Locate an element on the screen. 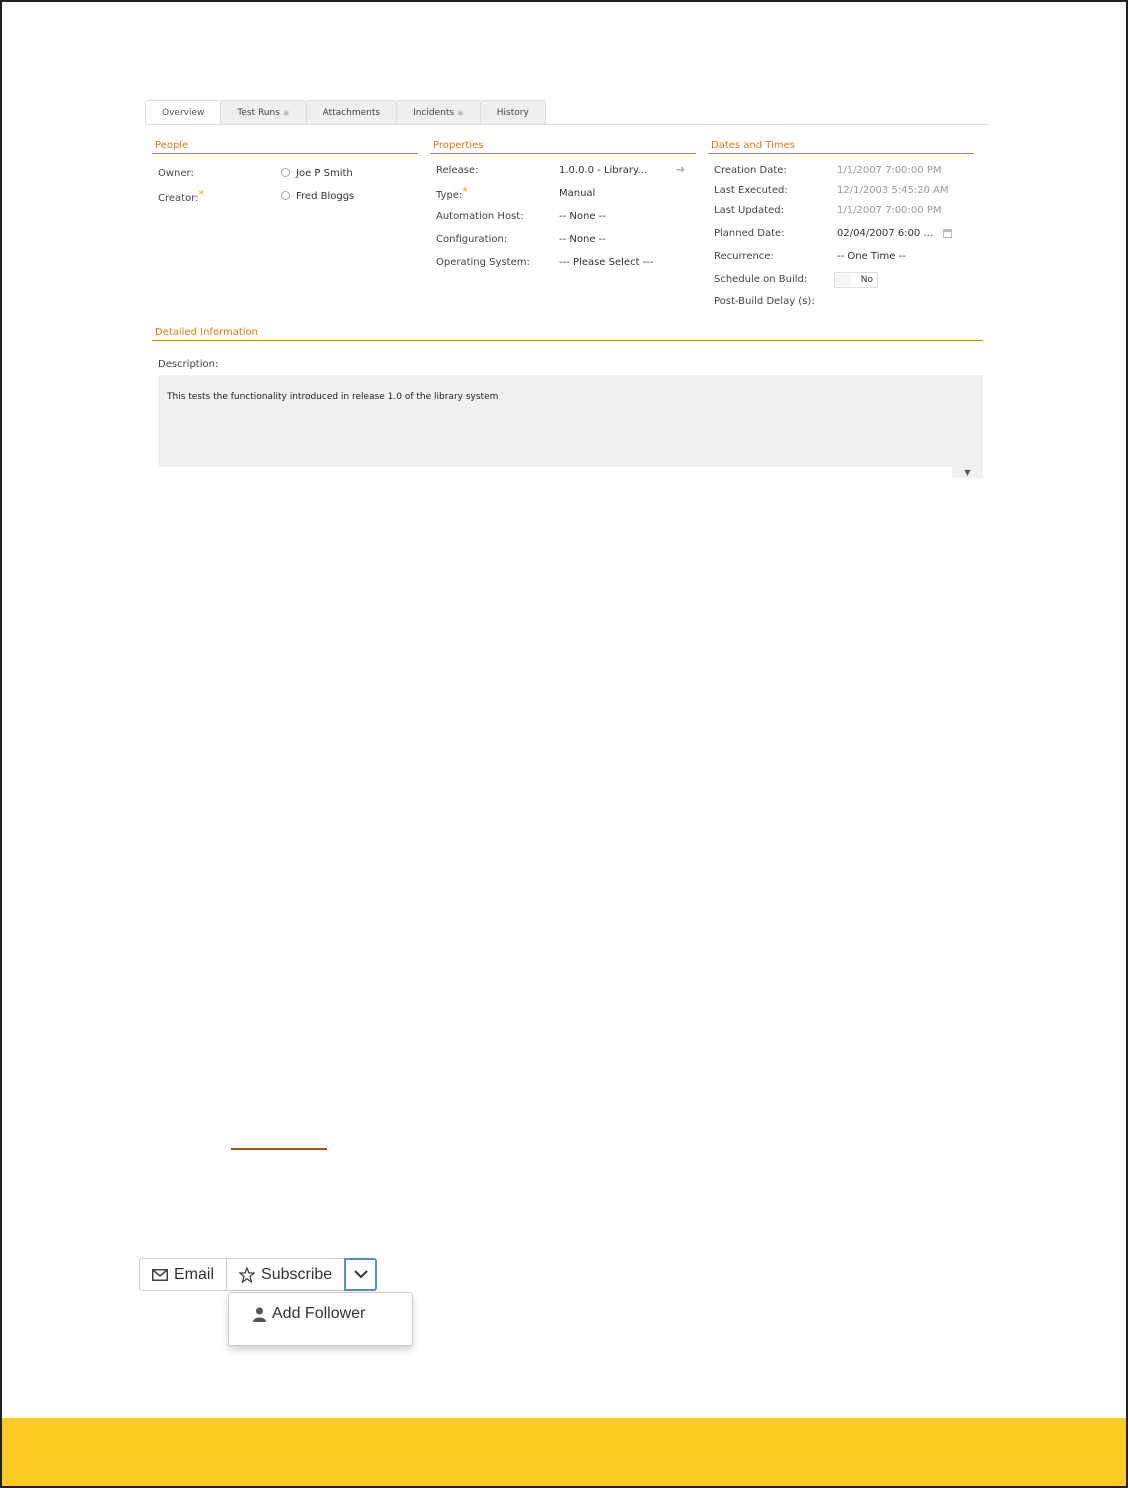 The width and height of the screenshot is (1128, 1488). subscribe-button: Subscribe is located at coordinates (286, 1274).